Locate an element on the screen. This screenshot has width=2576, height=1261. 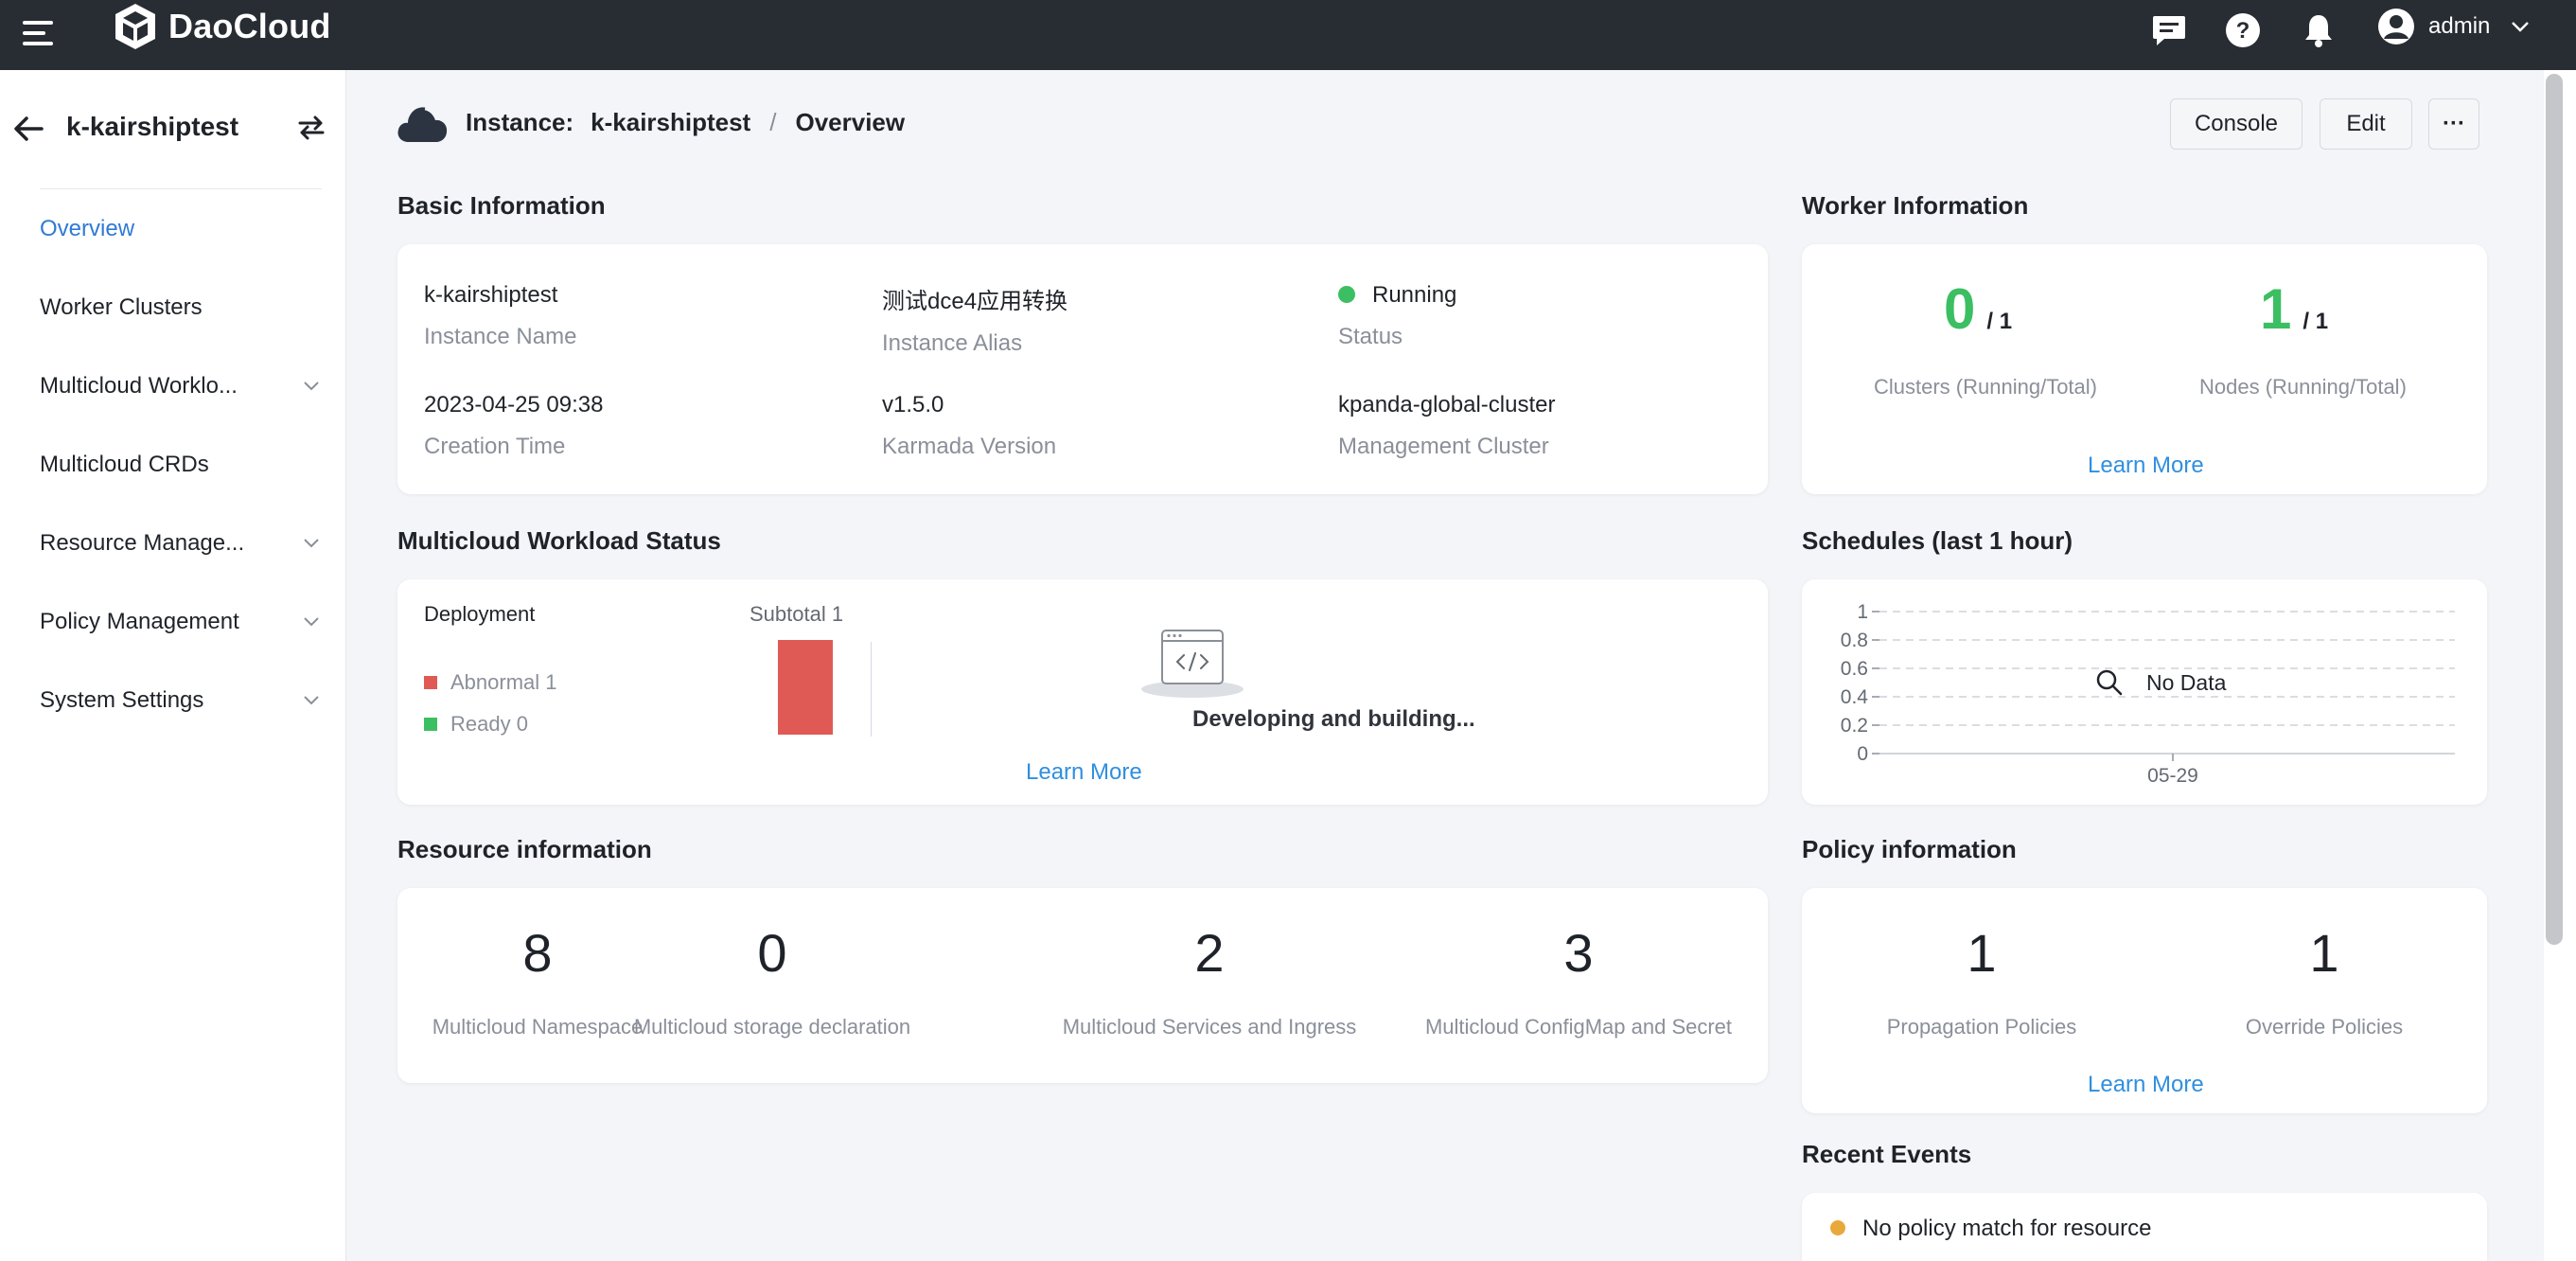
status-dot is located at coordinates (1346, 294).